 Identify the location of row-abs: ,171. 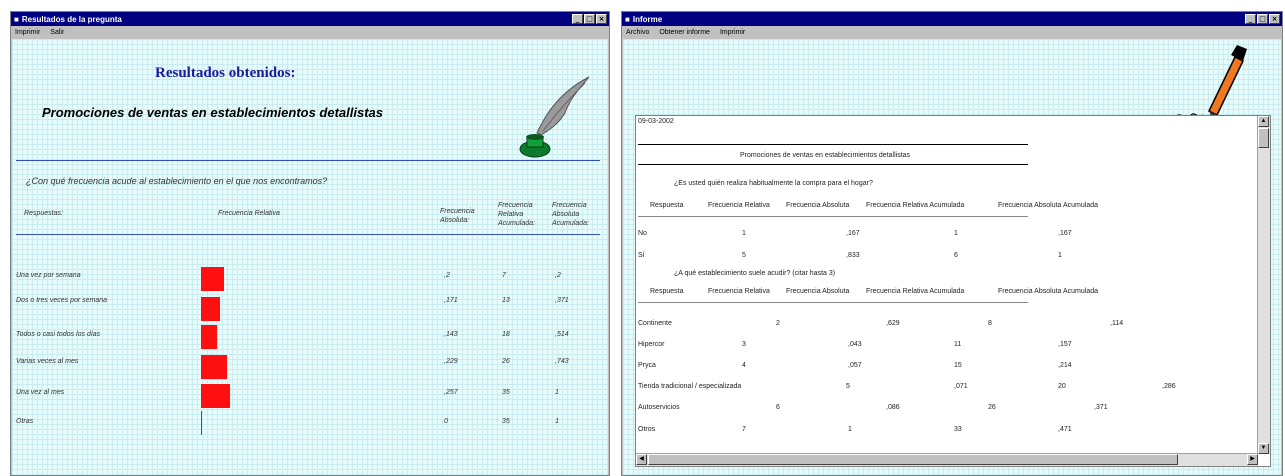
(451, 300).